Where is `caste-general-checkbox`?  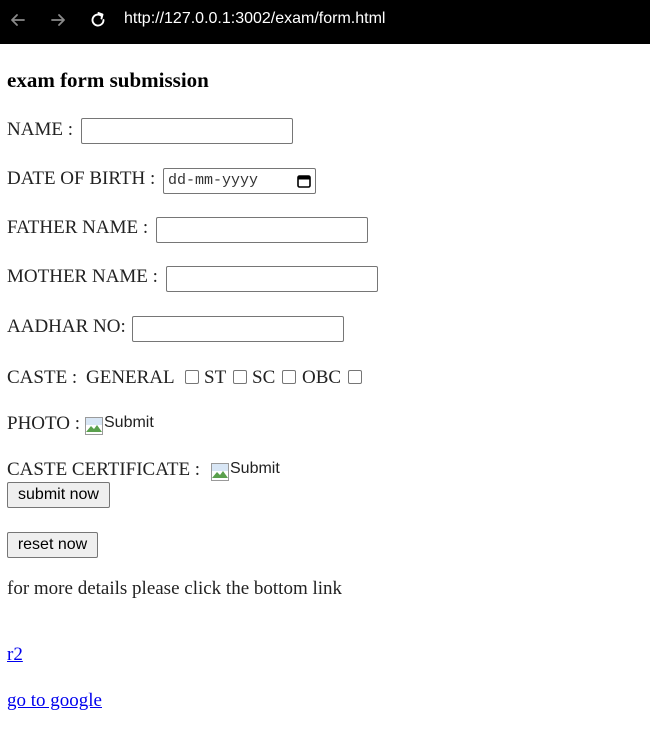 caste-general-checkbox is located at coordinates (192, 377).